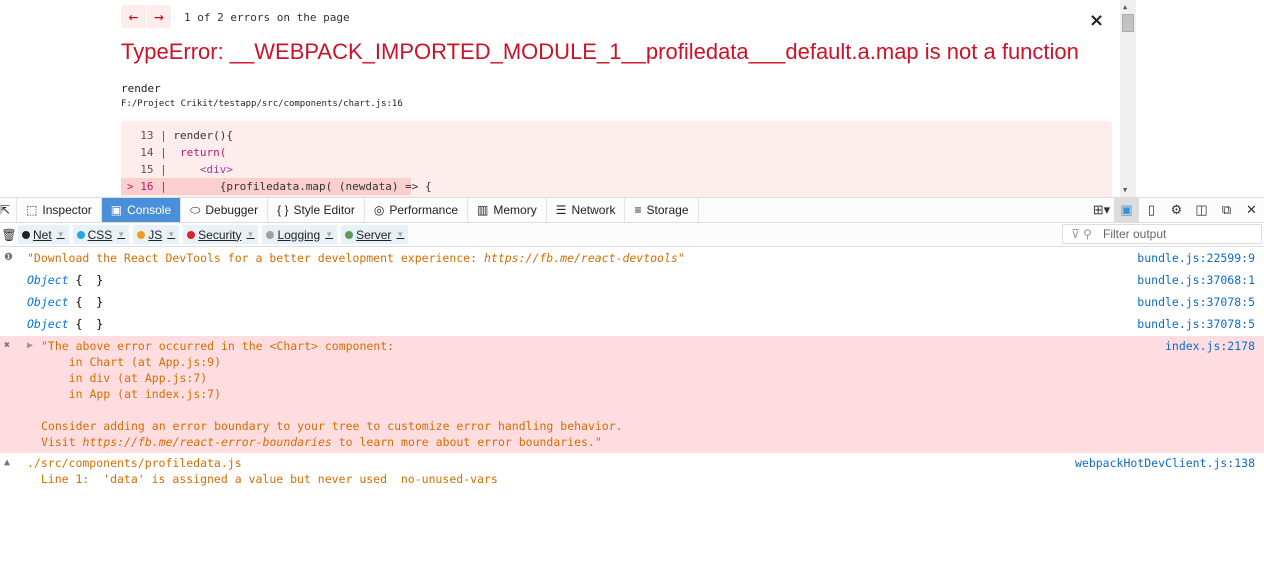 The image size is (1264, 579). I want to click on chip-label: CSS, so click(100, 234).